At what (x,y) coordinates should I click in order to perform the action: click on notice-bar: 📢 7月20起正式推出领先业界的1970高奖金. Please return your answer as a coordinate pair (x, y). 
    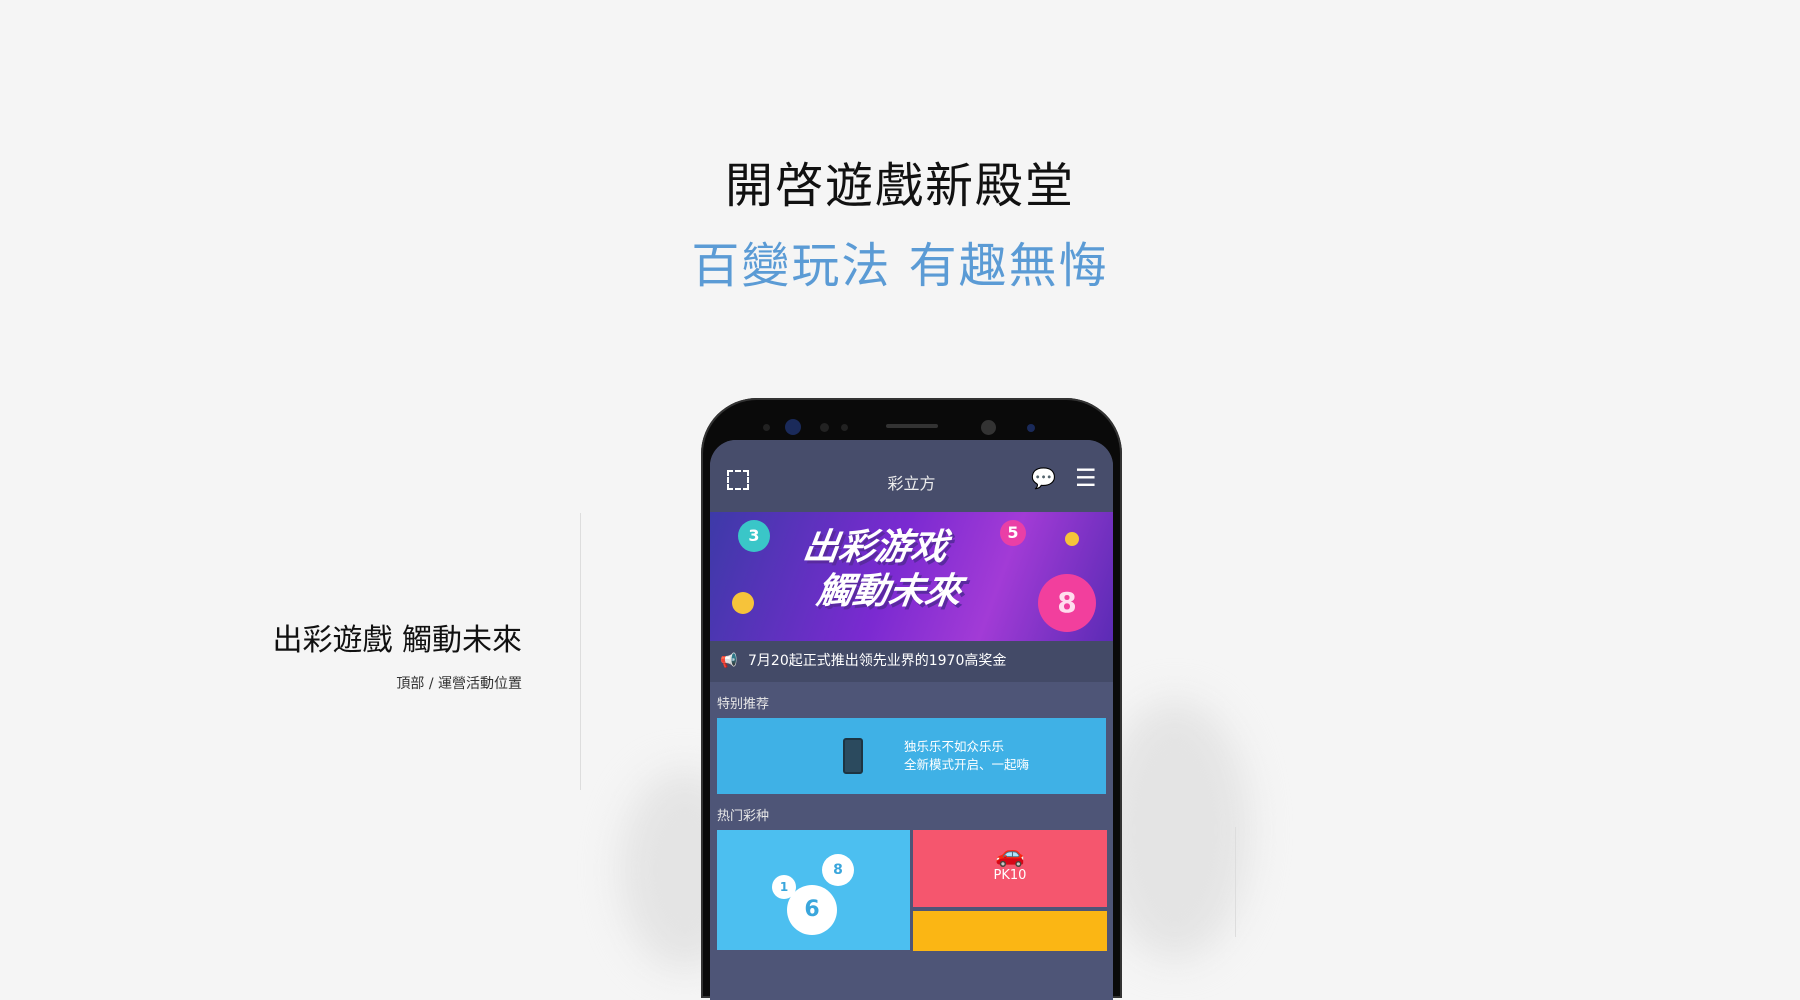
    Looking at the image, I should click on (911, 661).